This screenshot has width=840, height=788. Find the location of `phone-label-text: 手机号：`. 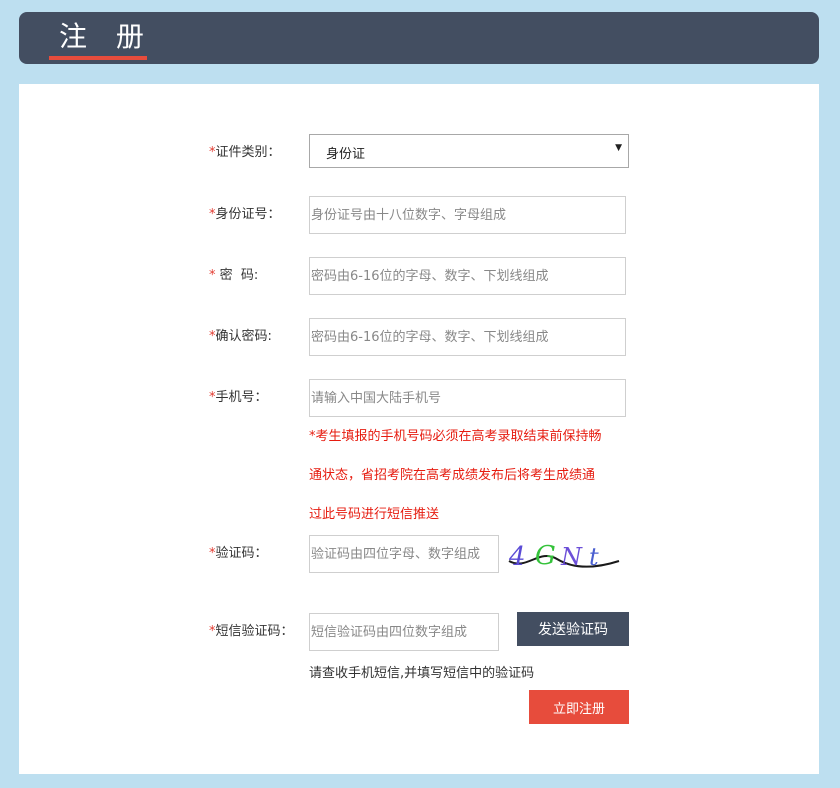

phone-label-text: 手机号： is located at coordinates (241, 397).